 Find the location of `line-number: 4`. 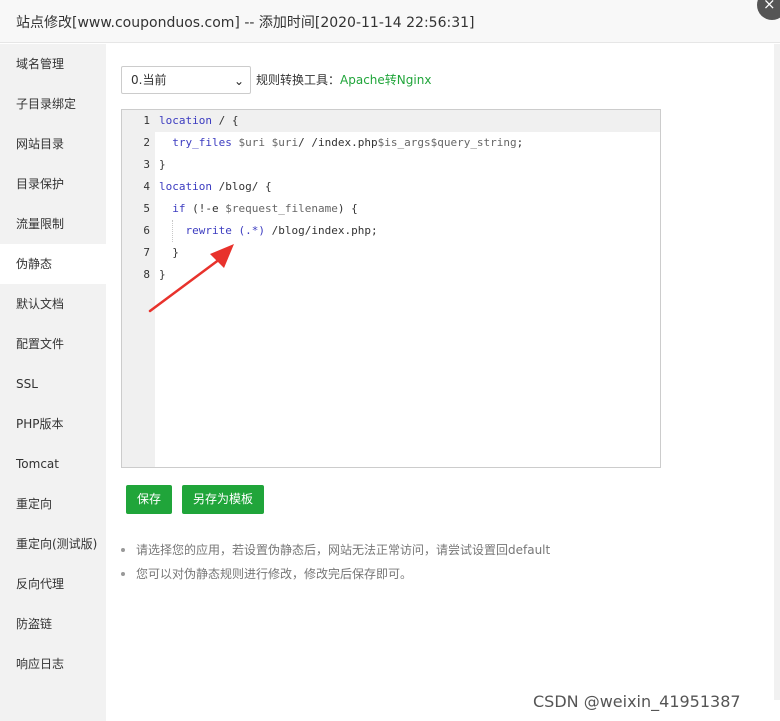

line-number: 4 is located at coordinates (146, 186).